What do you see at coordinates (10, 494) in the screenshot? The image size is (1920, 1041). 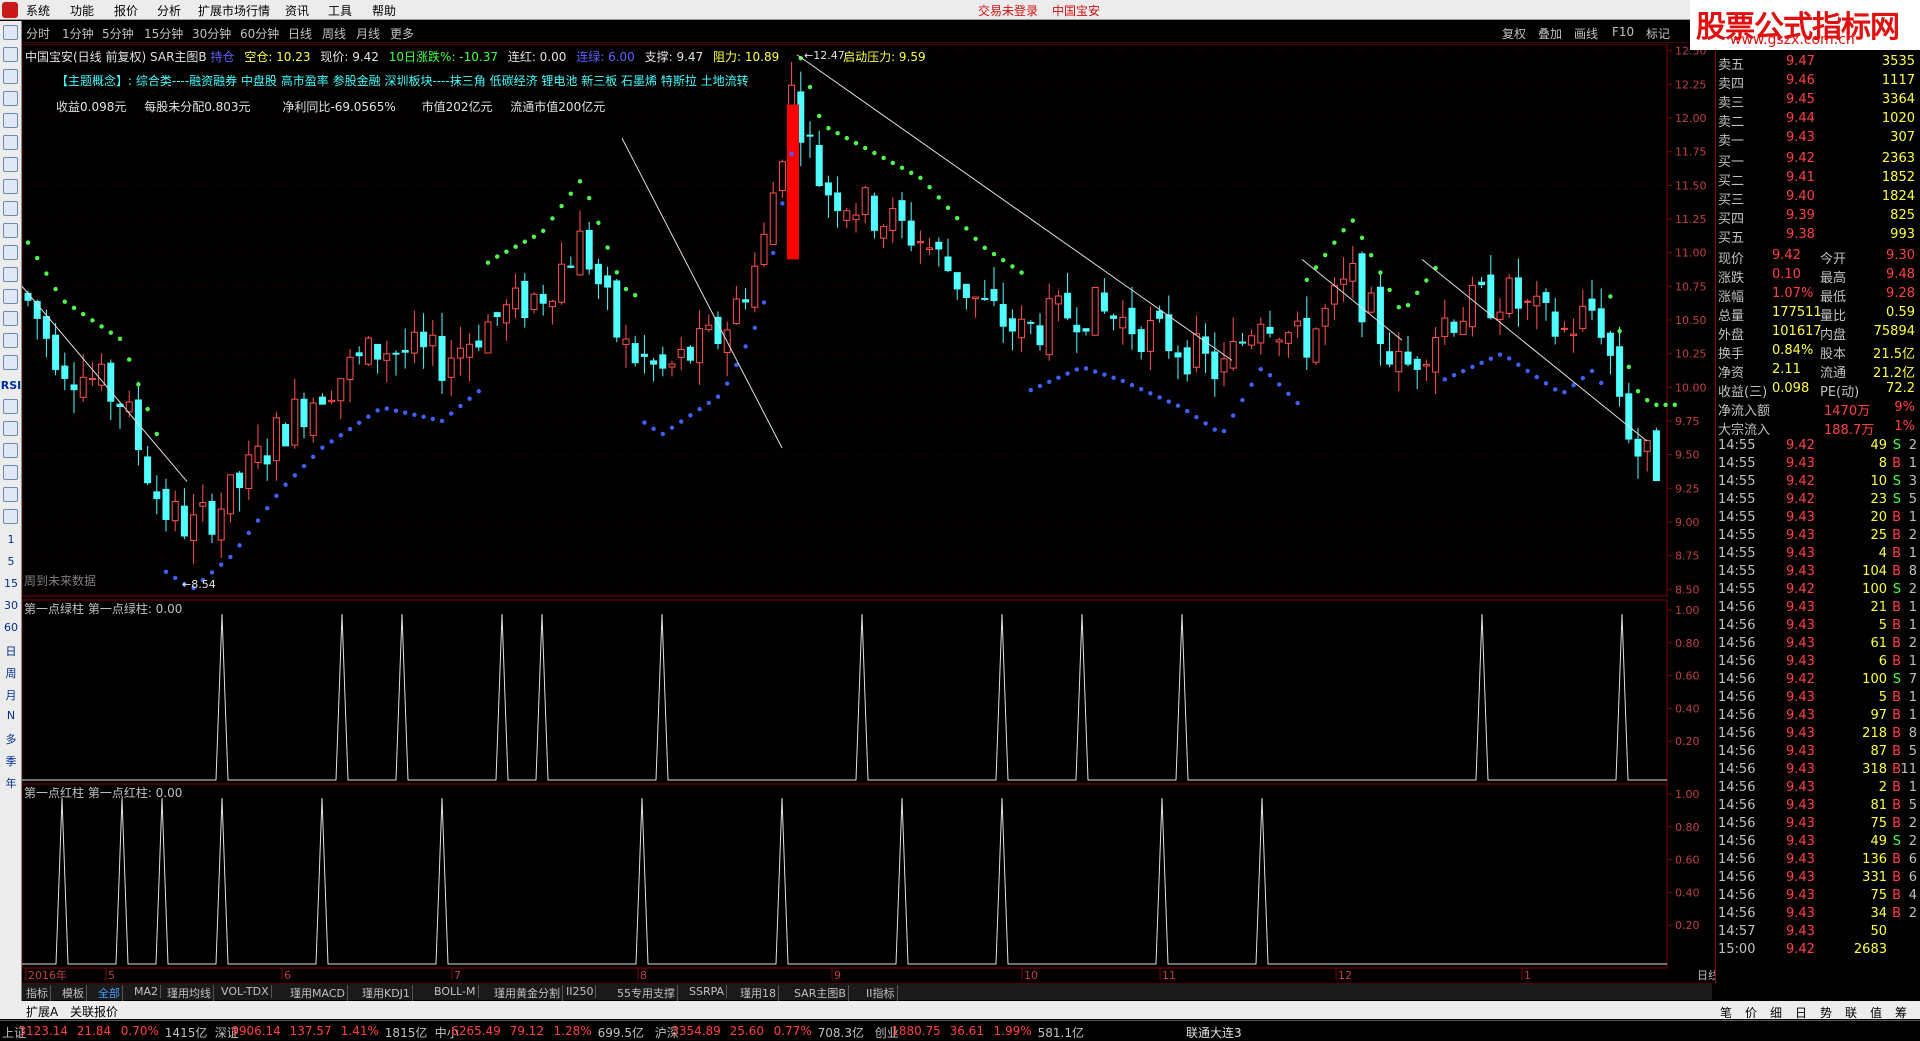 I see `f5-icon` at bounding box center [10, 494].